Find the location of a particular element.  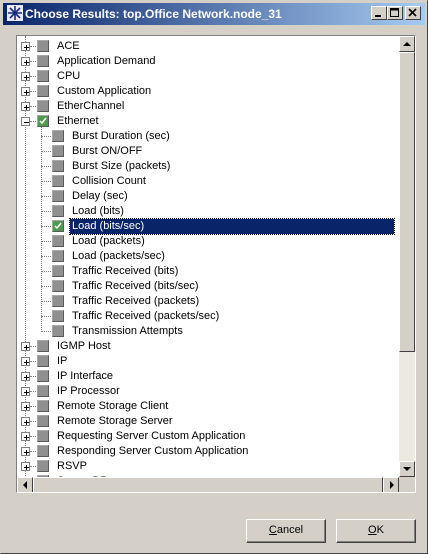

tree-statistic-row: Traffic Received (packets) is located at coordinates (207, 301).